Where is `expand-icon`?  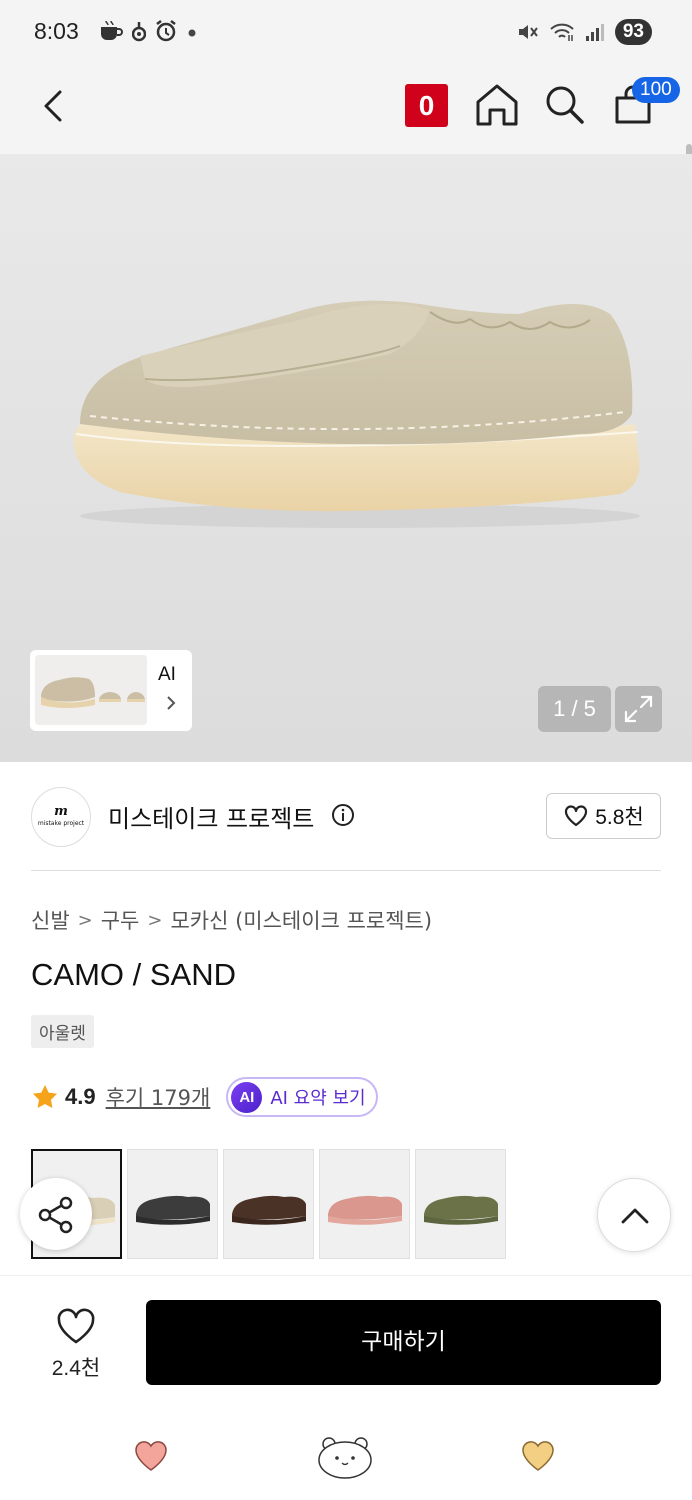 expand-icon is located at coordinates (638, 709).